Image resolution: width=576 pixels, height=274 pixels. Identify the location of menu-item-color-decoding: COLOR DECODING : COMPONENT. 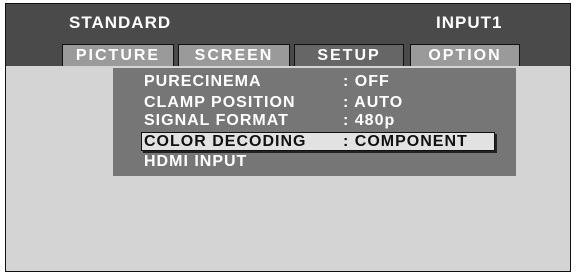
(314, 141).